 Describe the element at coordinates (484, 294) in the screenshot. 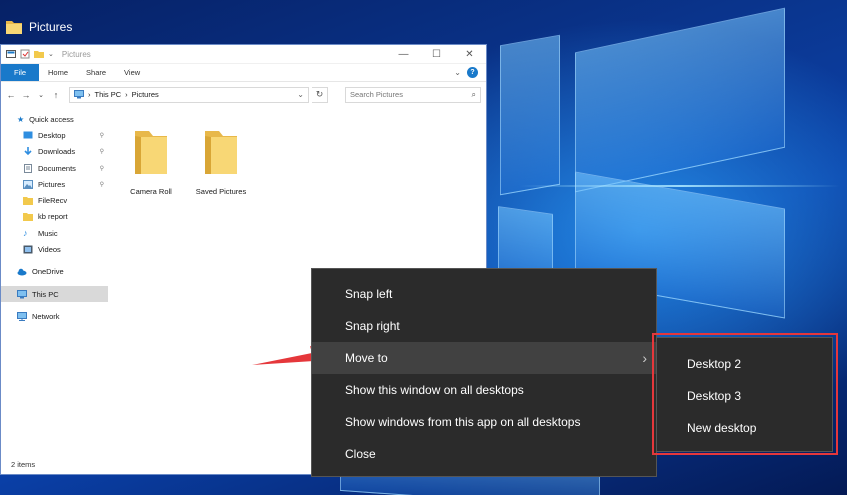

I see `menu-item-snap-left: Snap left` at that location.